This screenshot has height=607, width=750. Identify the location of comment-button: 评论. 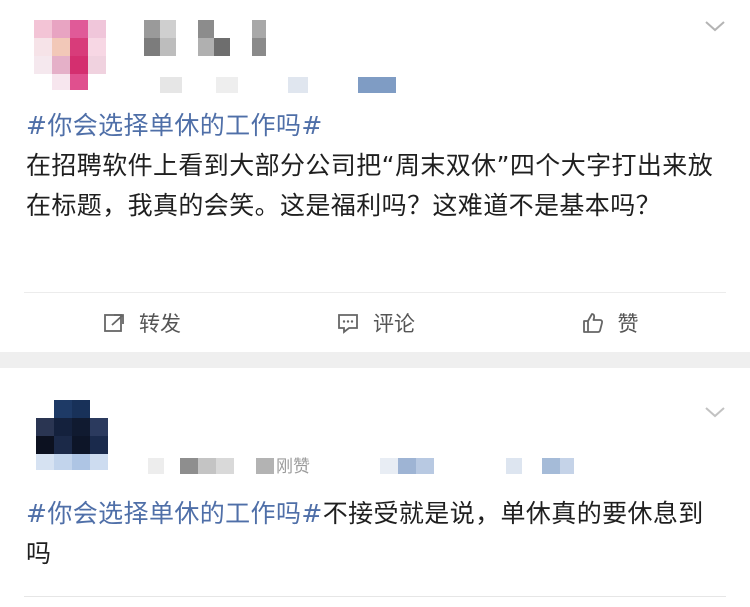
(375, 322).